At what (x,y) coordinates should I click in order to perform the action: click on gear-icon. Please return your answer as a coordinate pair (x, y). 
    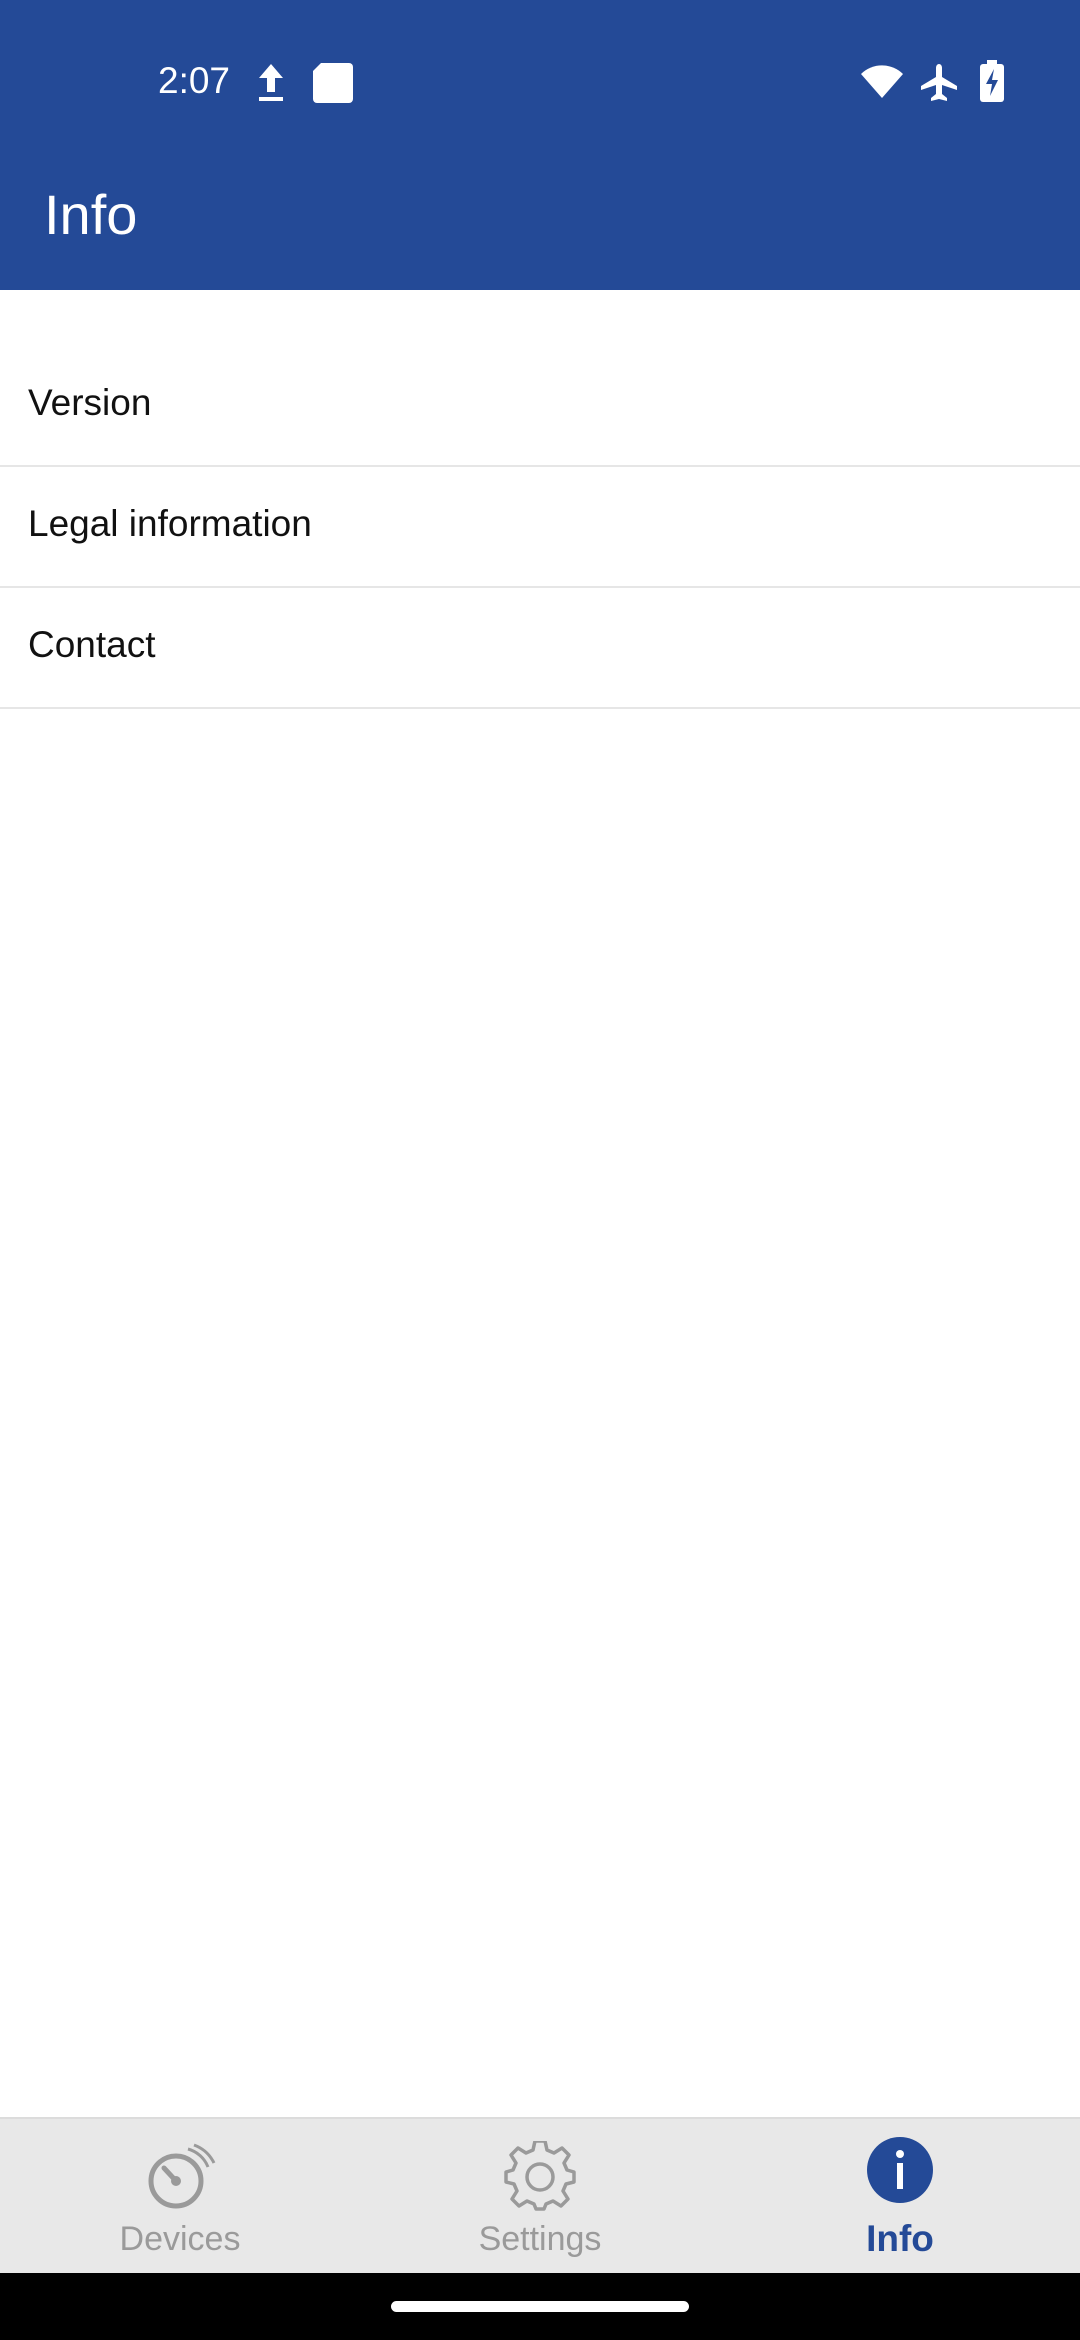
    Looking at the image, I should click on (540, 2176).